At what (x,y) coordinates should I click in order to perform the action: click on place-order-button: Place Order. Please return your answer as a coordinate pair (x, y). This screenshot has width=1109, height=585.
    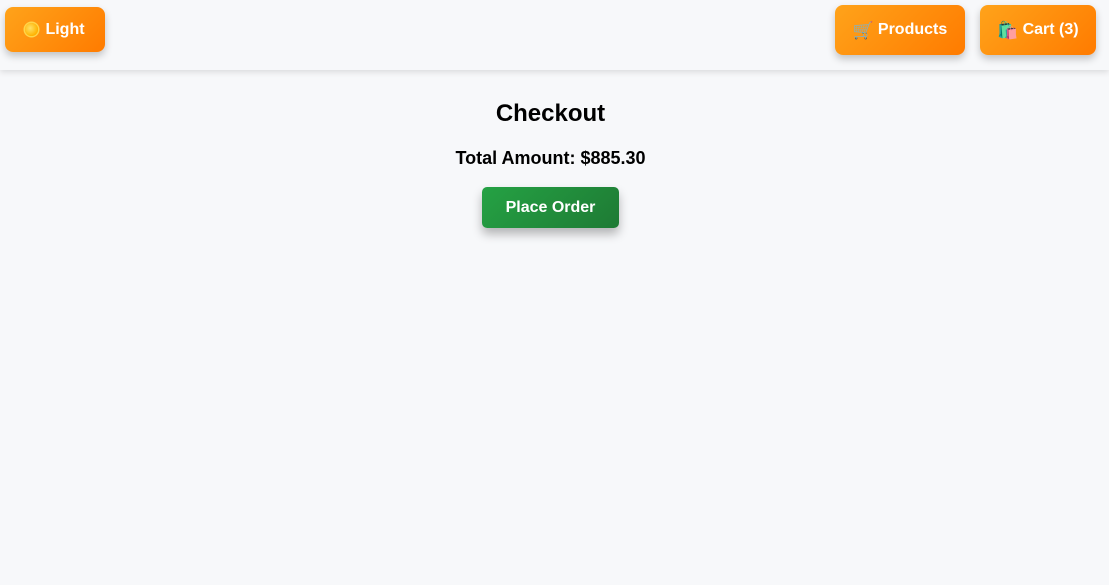
    Looking at the image, I should click on (550, 207).